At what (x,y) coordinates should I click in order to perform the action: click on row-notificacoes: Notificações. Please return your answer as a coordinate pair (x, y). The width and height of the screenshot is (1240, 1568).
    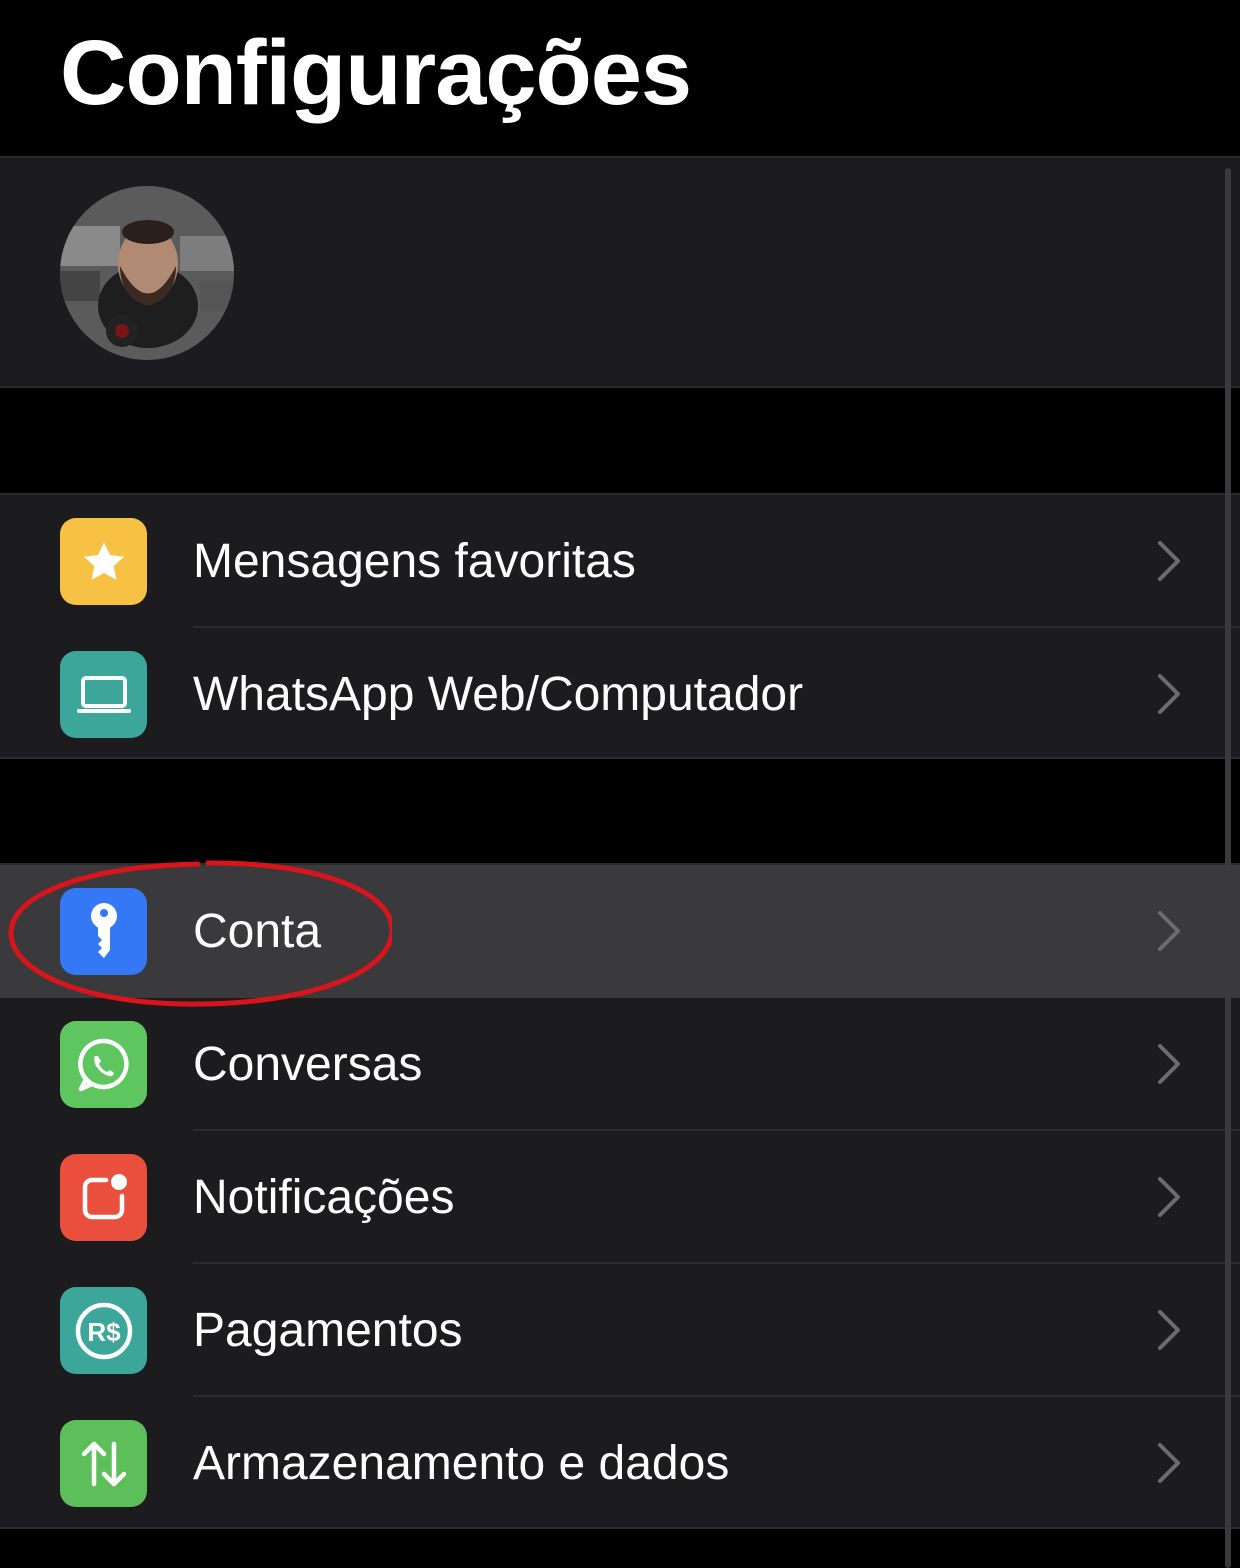
    Looking at the image, I should click on (620, 1197).